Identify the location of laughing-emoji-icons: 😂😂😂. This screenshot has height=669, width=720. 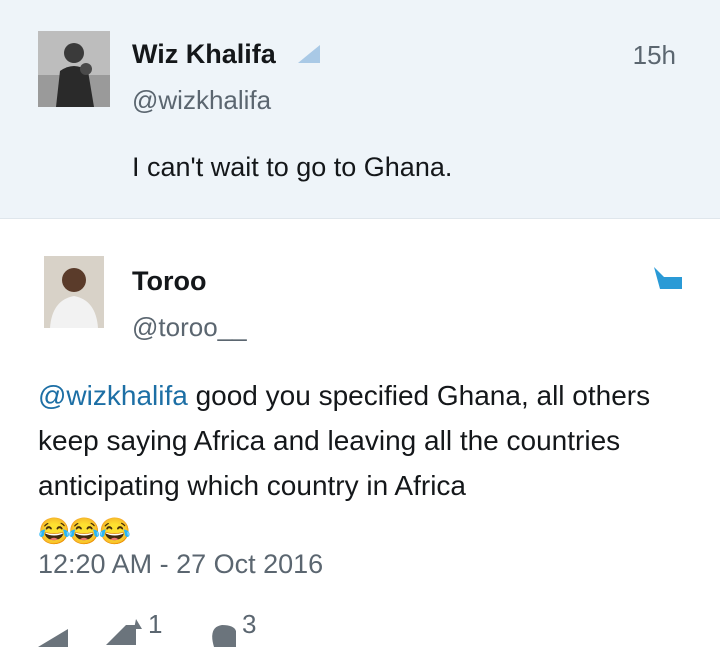
(84, 531).